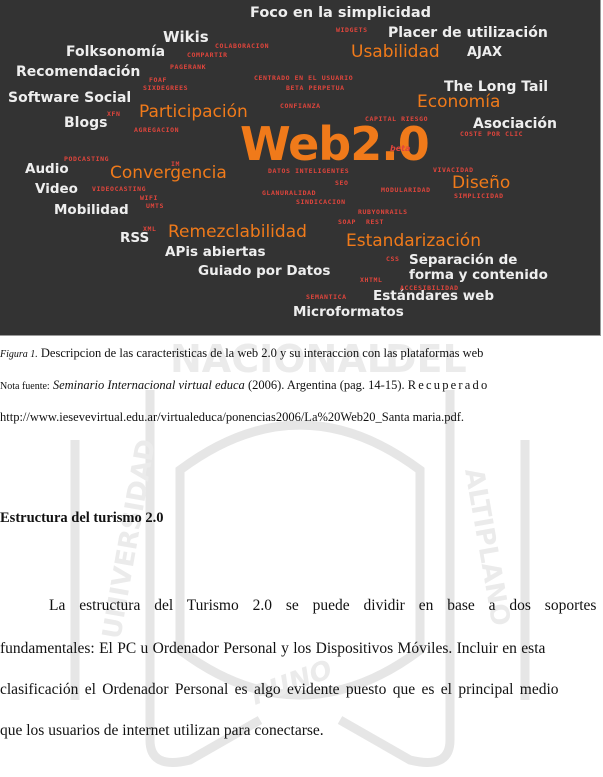 This screenshot has width=603, height=777. Describe the element at coordinates (188, 67) in the screenshot. I see `cloud-tag-small: PAGERANK` at that location.